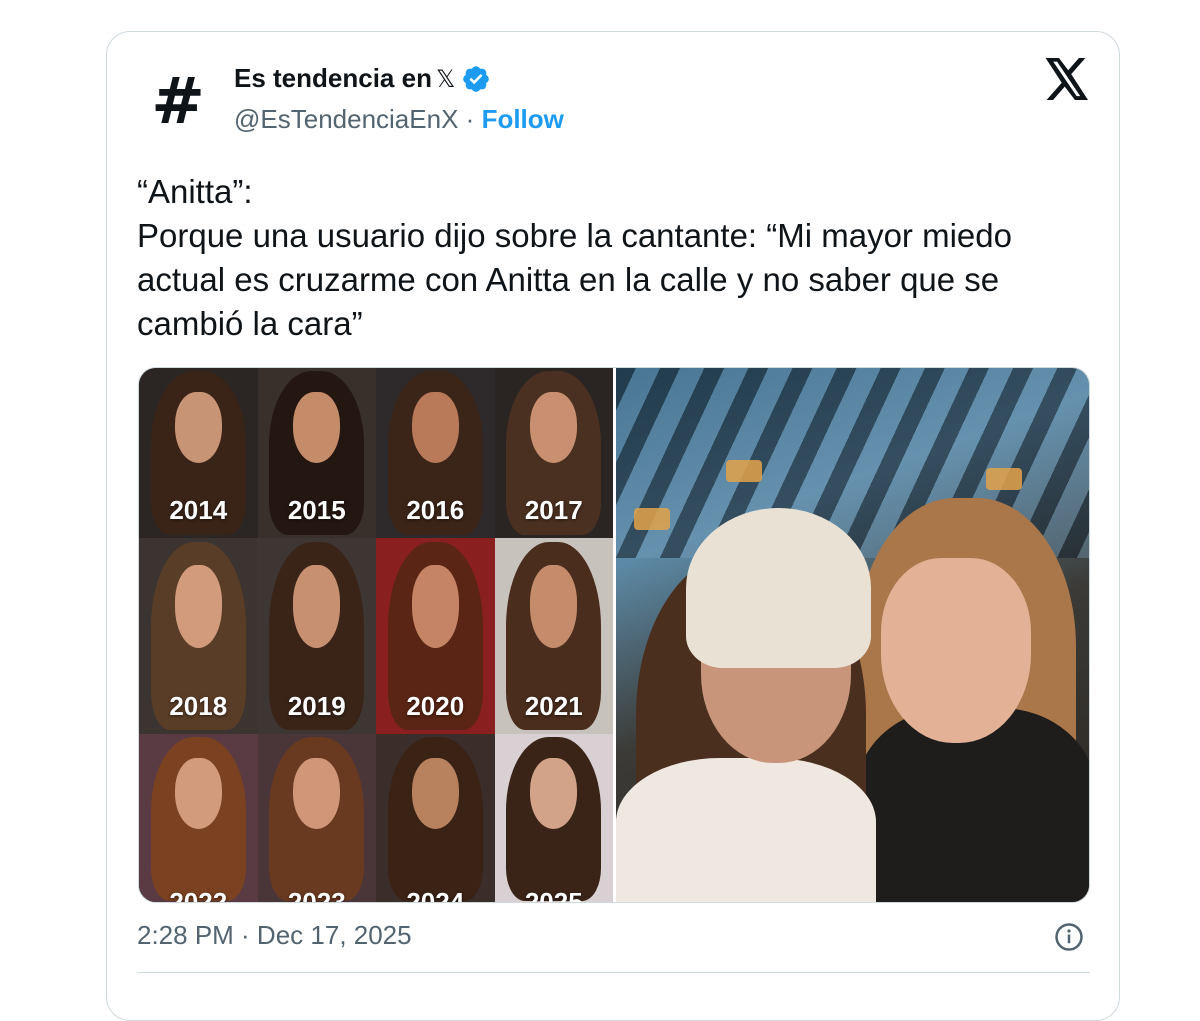  Describe the element at coordinates (476, 78) in the screenshot. I see `verified-badge-icon` at that location.